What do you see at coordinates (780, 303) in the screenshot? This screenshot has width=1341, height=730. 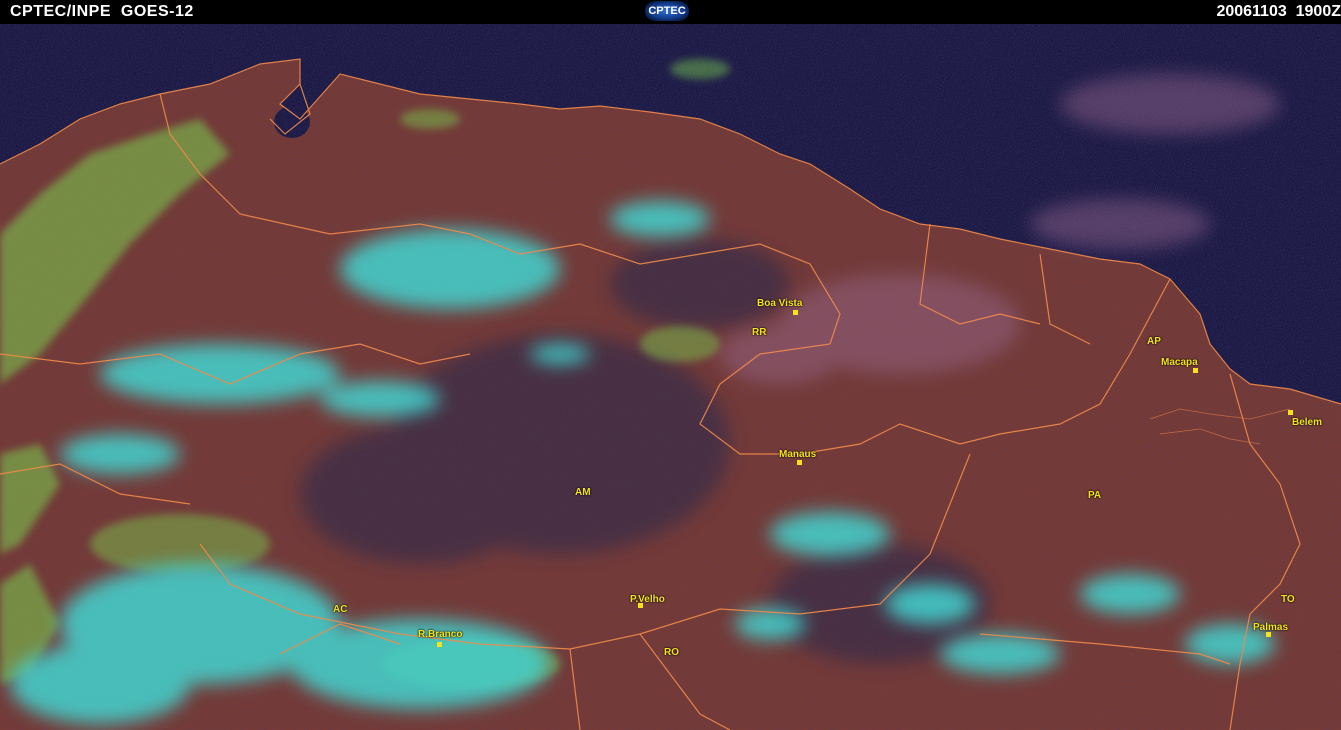 I see `city-label-boa-vista: Boa Vista` at bounding box center [780, 303].